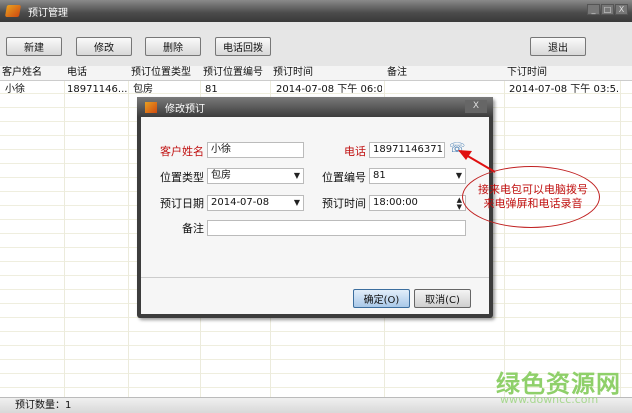 Image resolution: width=632 pixels, height=413 pixels. I want to click on annotation-line-2: 来电弹屏和电话录音, so click(533, 203).